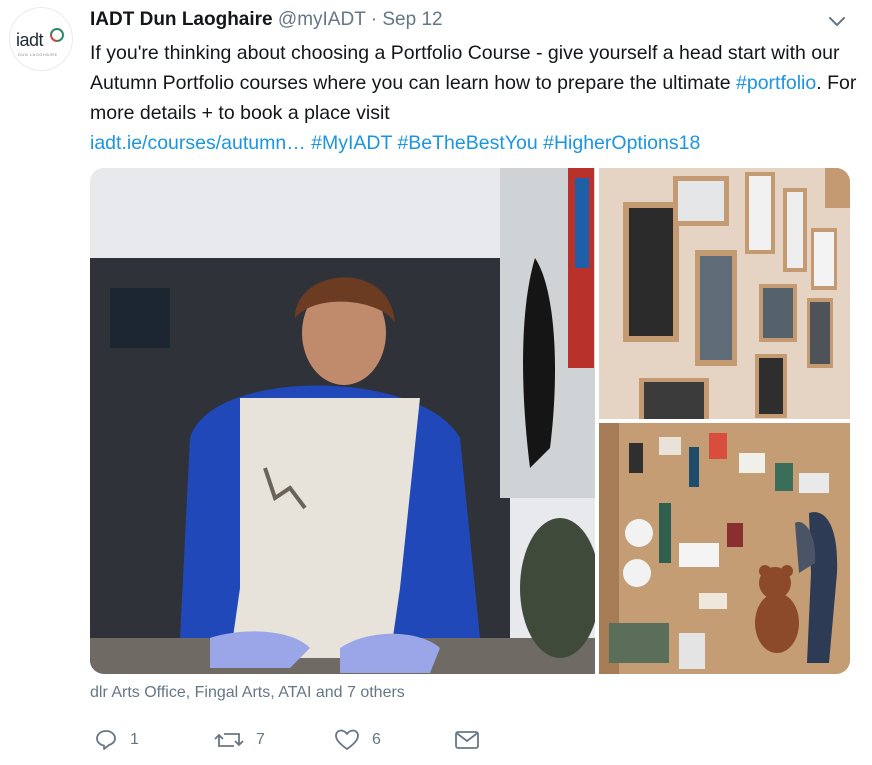 The height and width of the screenshot is (765, 872). Describe the element at coordinates (229, 740) in the screenshot. I see `retweet-icon` at that location.